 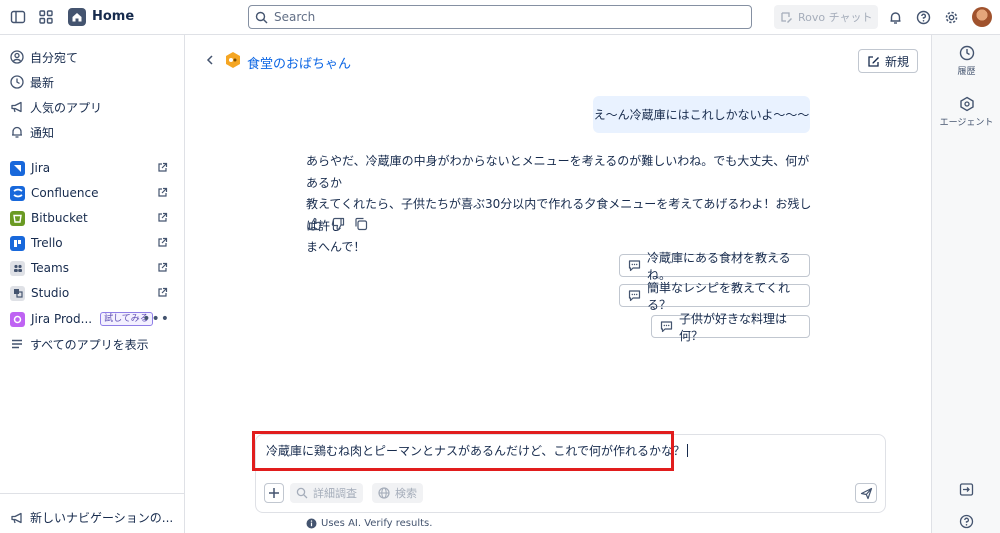 I want to click on deep-research-label: 詳細調査, so click(x=335, y=493).